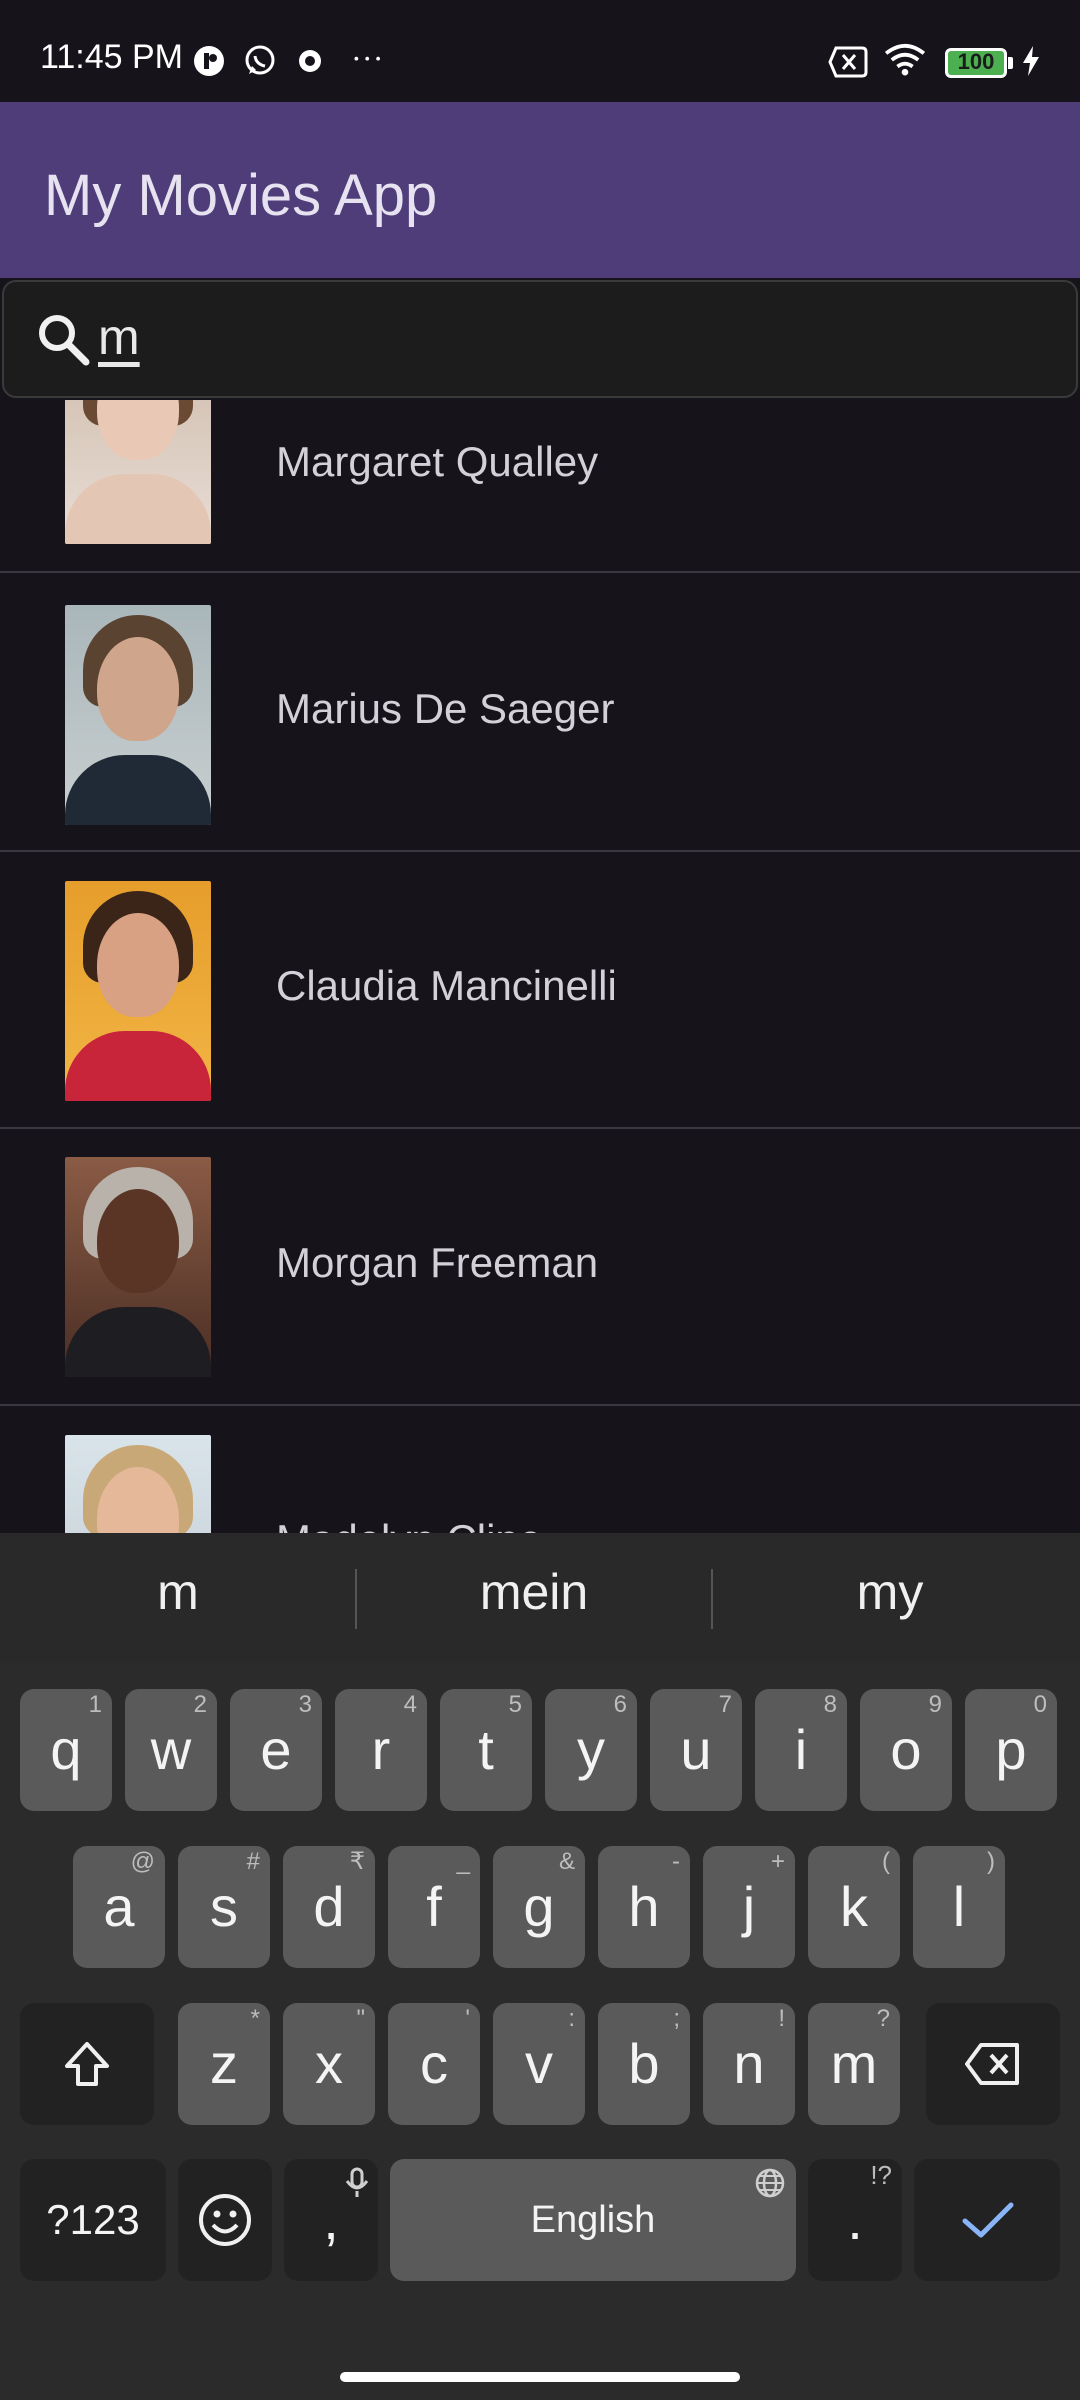  I want to click on shift-key, so click(87, 2064).